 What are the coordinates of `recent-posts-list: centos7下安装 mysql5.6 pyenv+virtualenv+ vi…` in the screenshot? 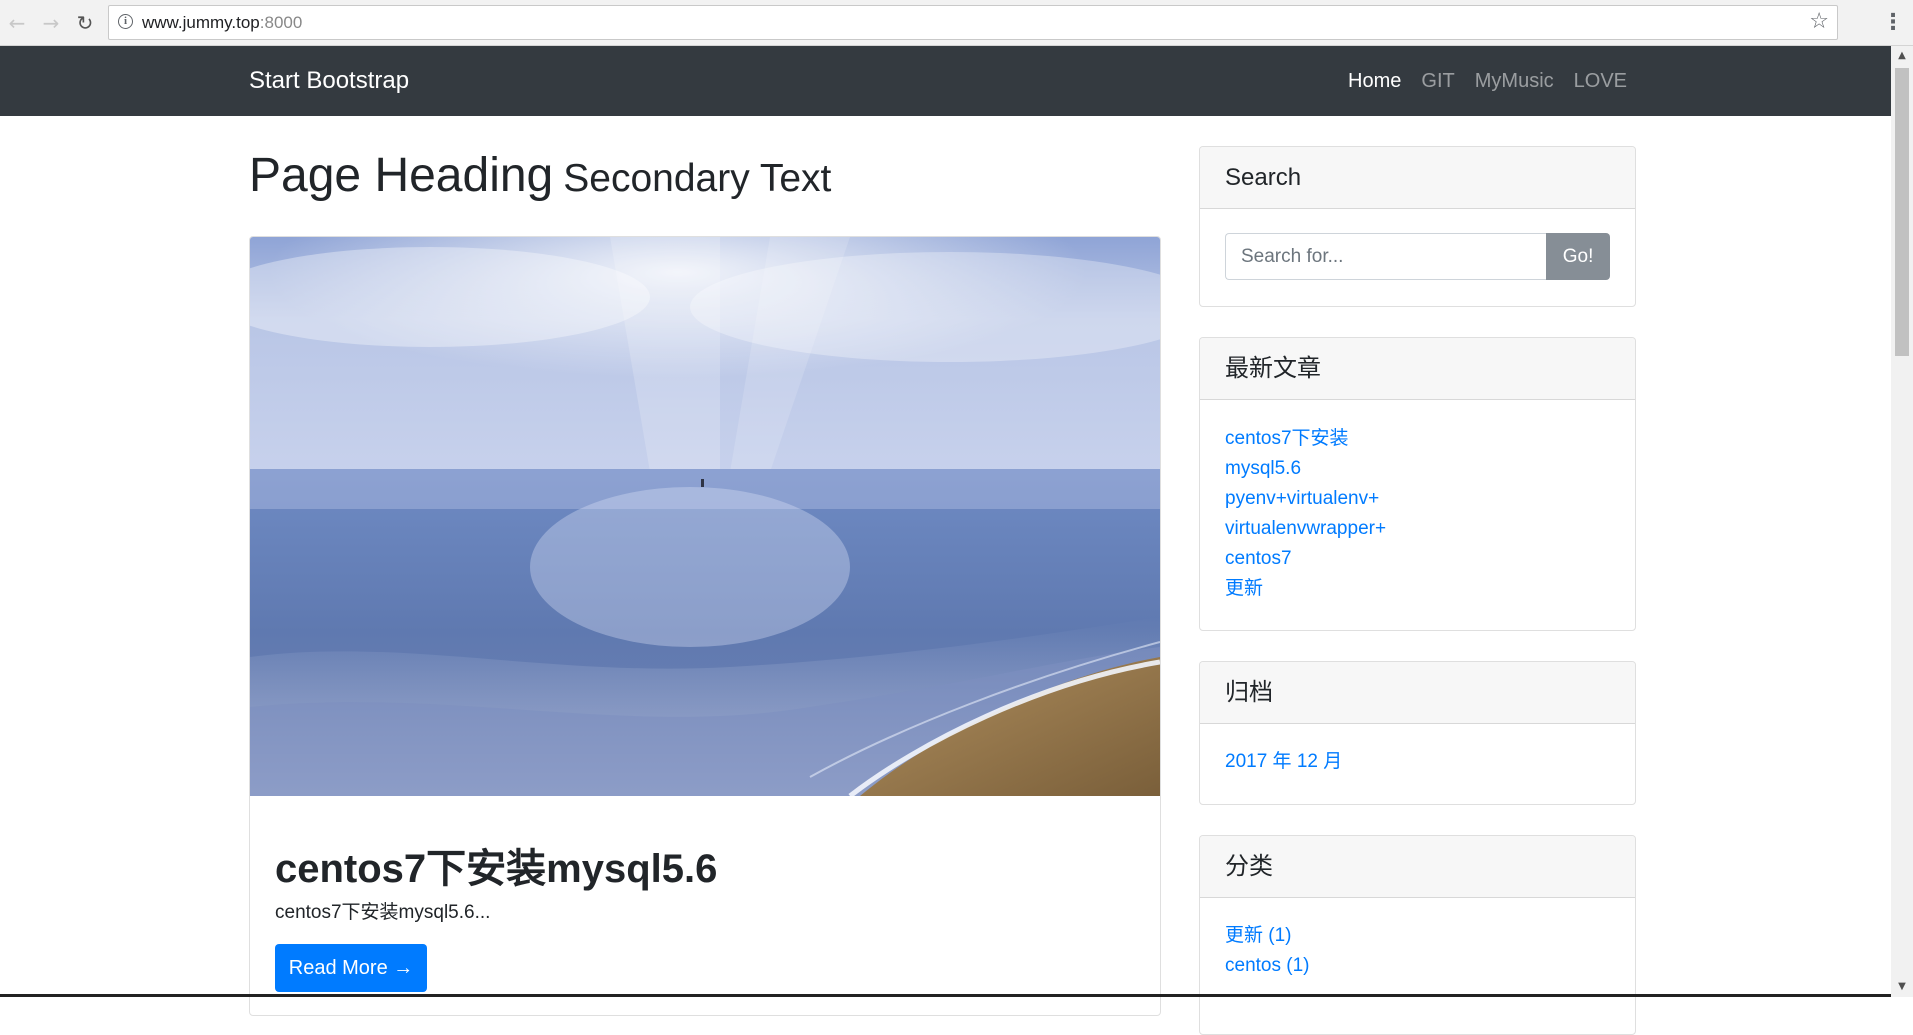 It's located at (1417, 514).